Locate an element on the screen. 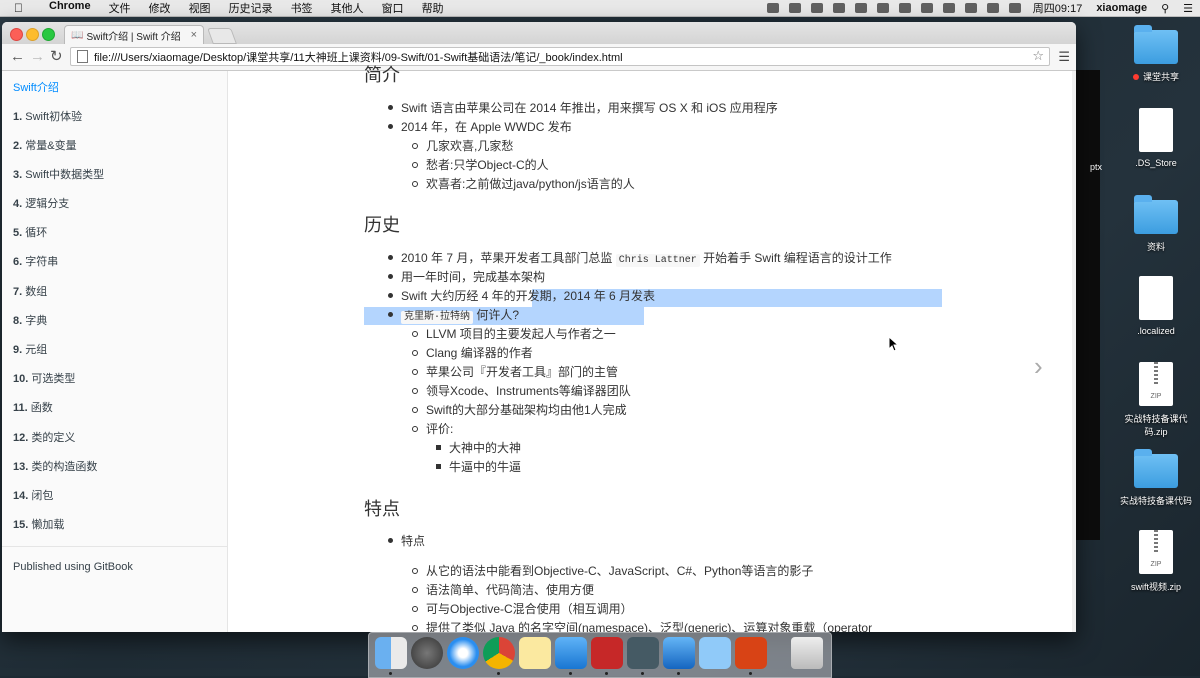 The width and height of the screenshot is (1200, 678). sidebar-item-6: 6. 字符串 is located at coordinates (35, 261).